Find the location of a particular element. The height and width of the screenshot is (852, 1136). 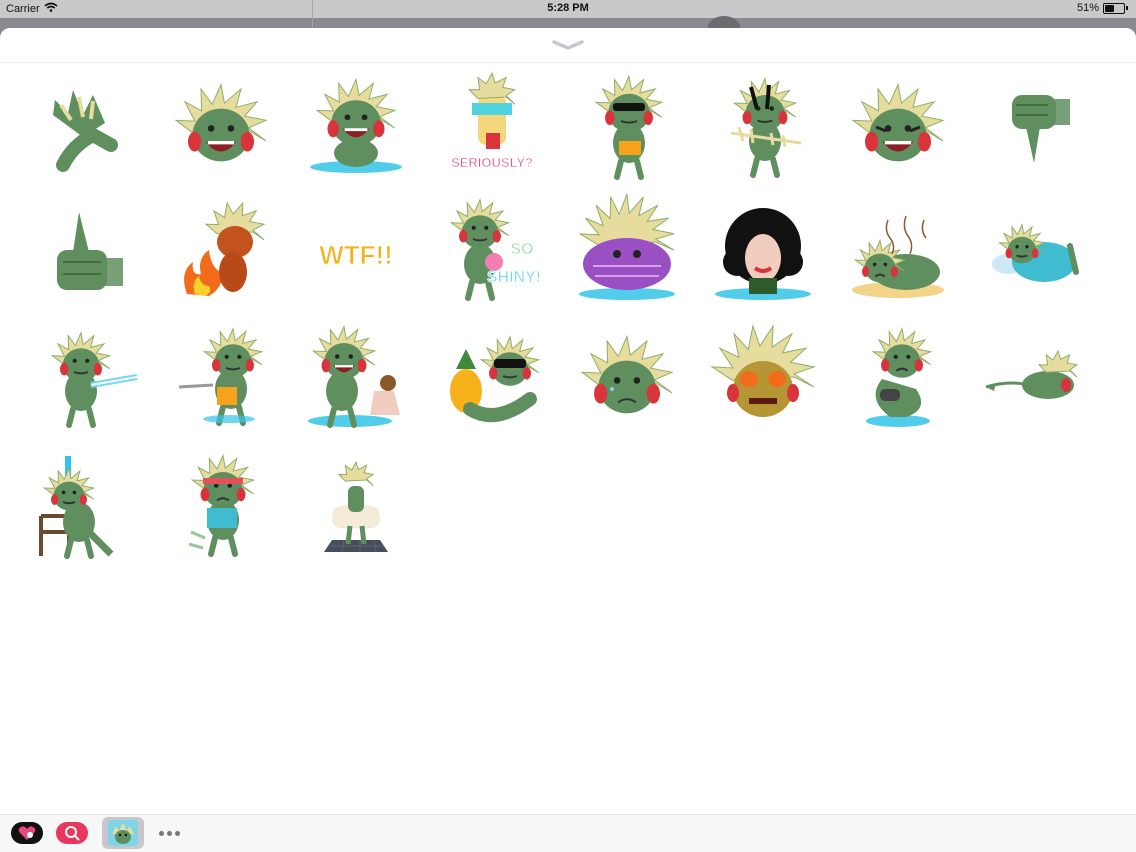

status-bar: Carrier 5:28 PM 51% is located at coordinates (568, 9).